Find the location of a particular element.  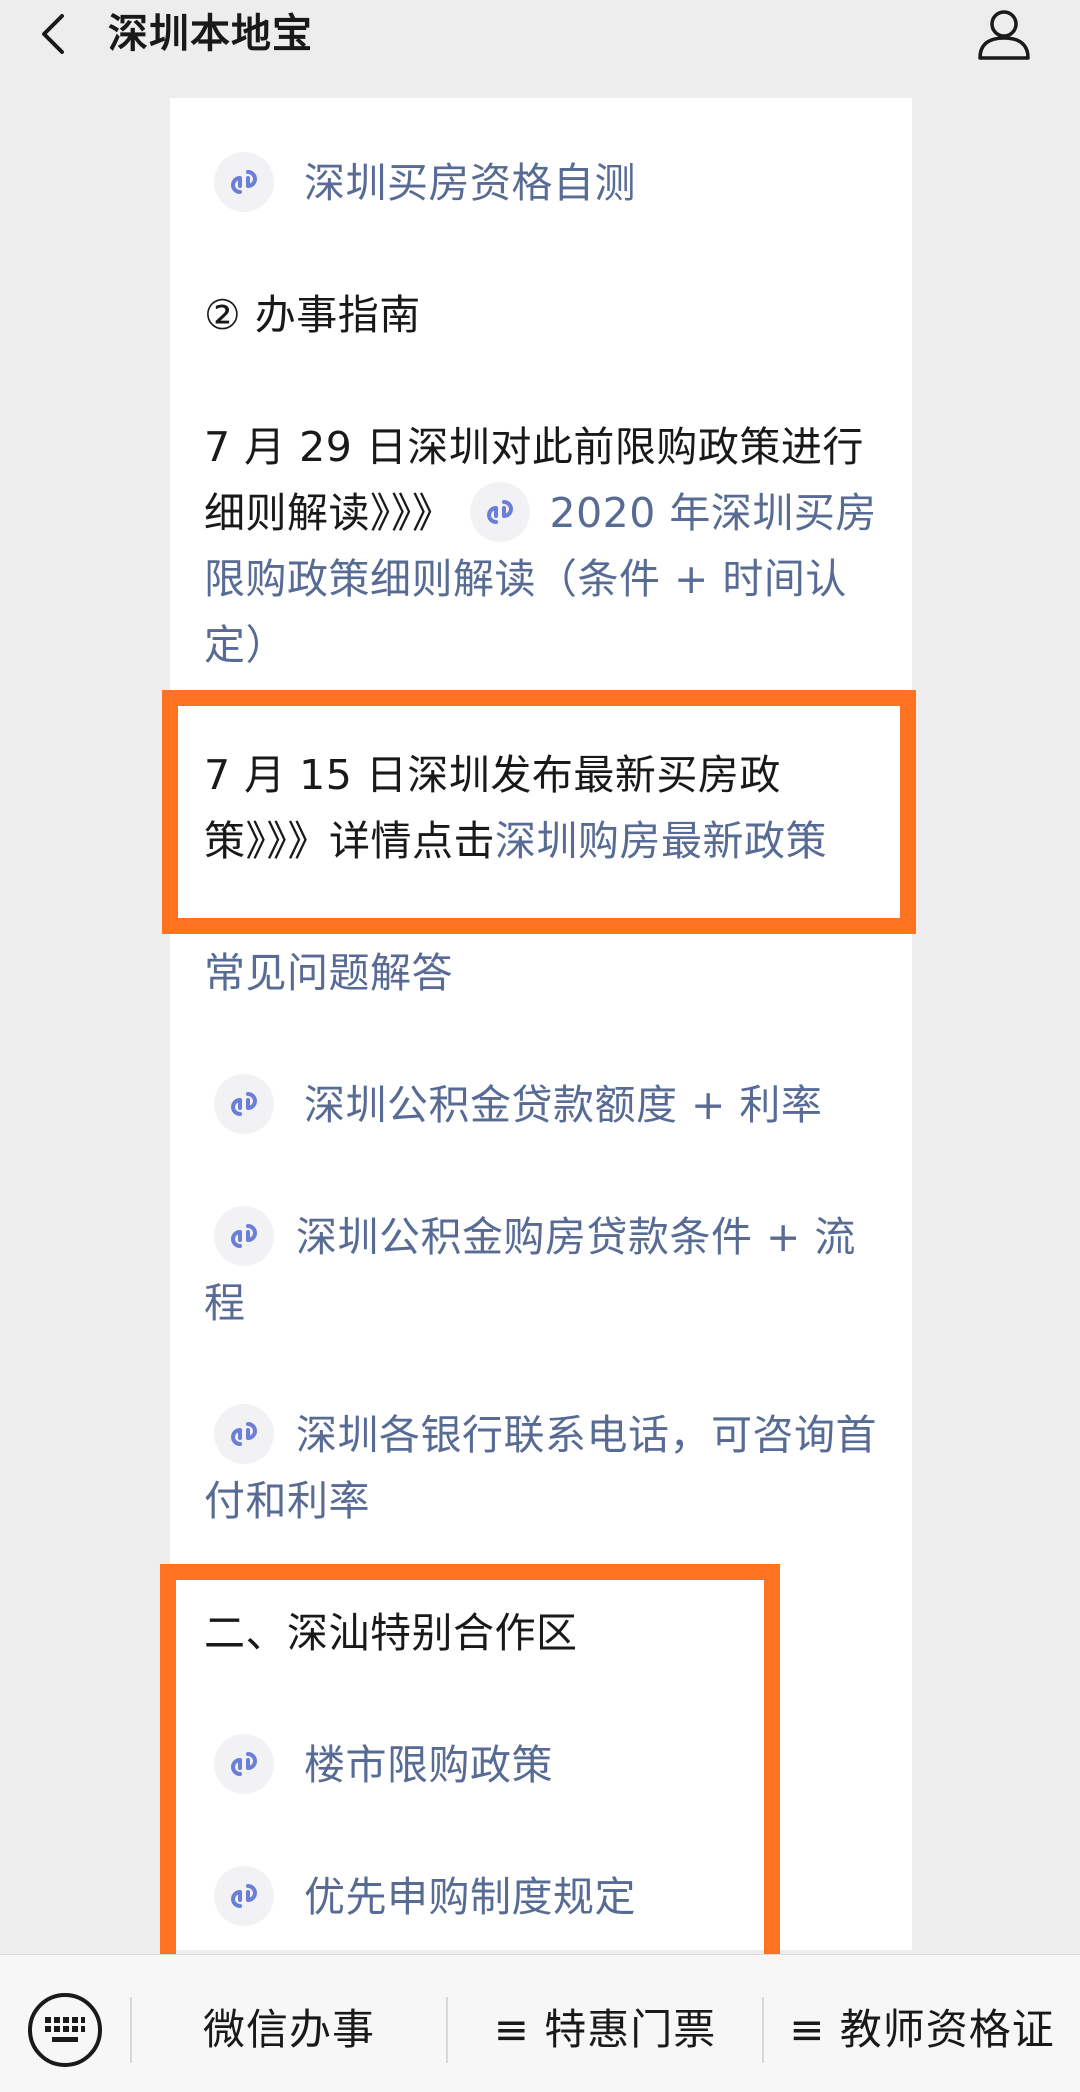

menu-wechat-service: 微信办事 is located at coordinates (289, 2030).